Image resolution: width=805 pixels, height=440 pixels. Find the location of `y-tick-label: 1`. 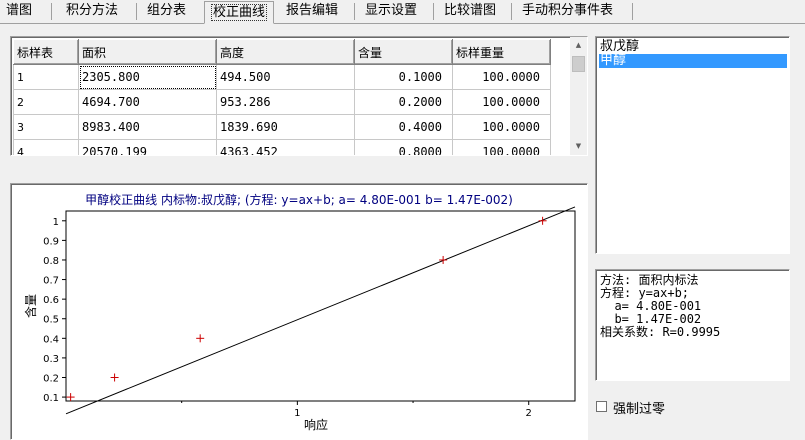

y-tick-label: 1 is located at coordinates (56, 222).